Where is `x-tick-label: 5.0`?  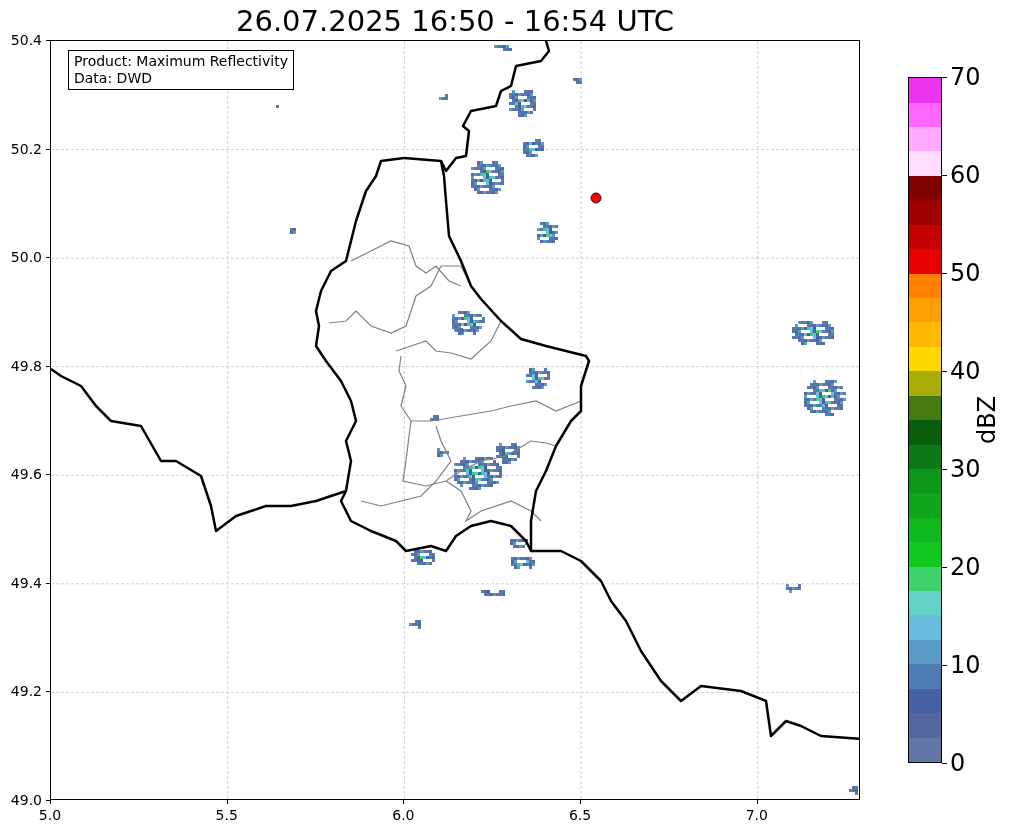 x-tick-label: 5.0 is located at coordinates (50, 815).